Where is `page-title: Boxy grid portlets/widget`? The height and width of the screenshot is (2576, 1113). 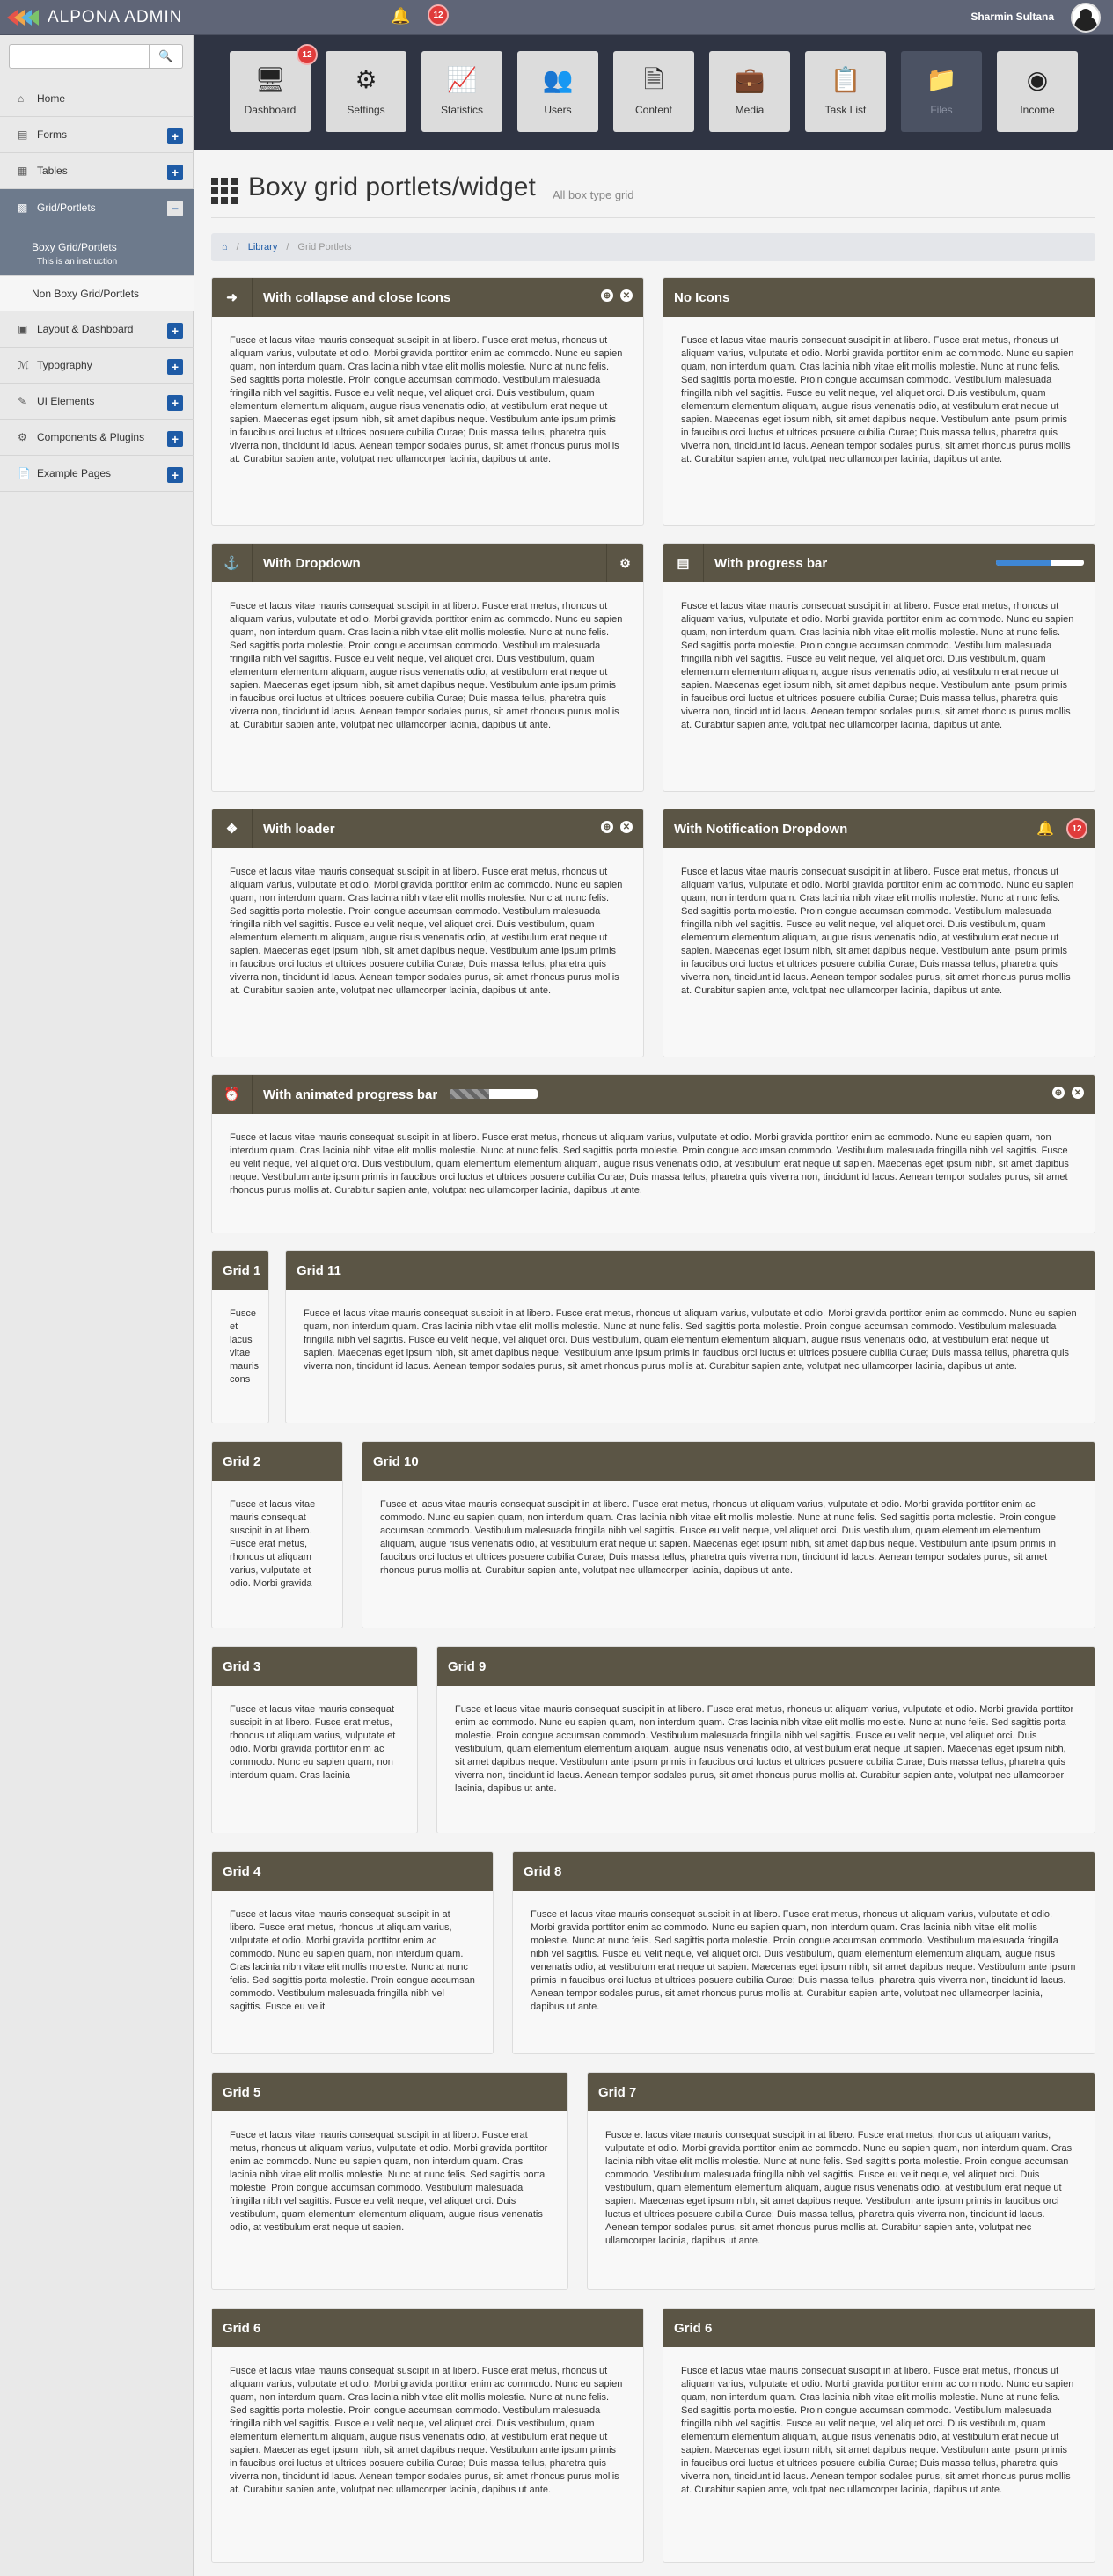 page-title: Boxy grid portlets/widget is located at coordinates (392, 186).